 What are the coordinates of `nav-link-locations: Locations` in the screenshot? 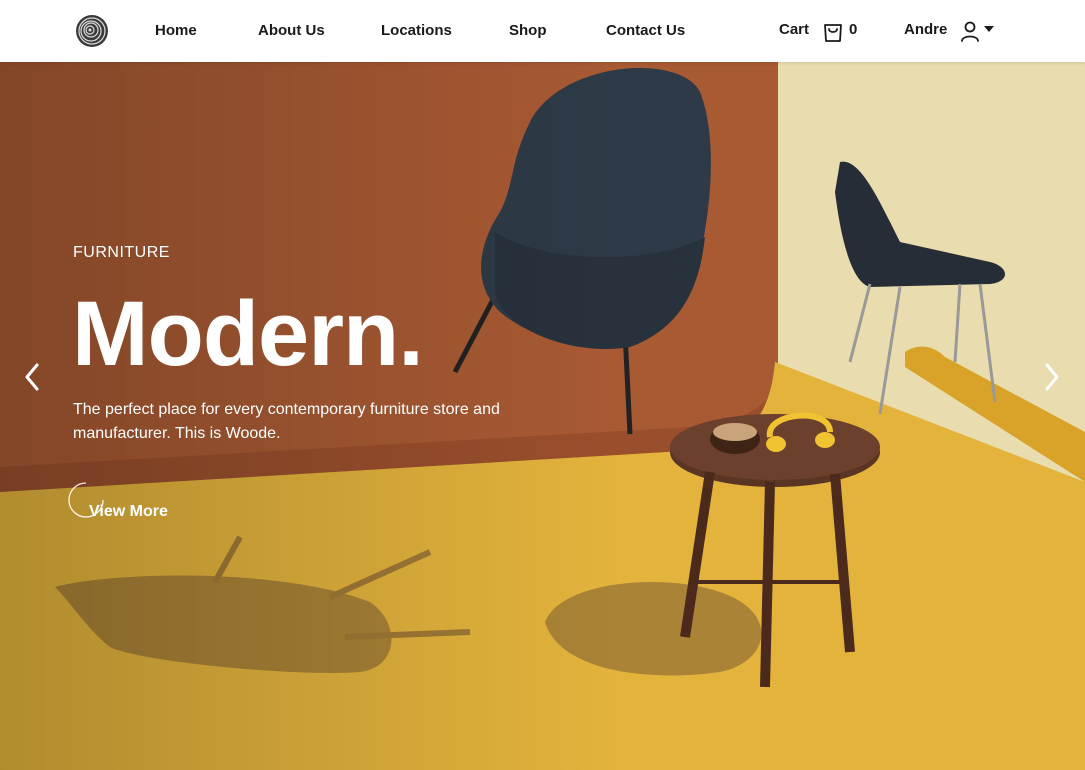 It's located at (416, 31).